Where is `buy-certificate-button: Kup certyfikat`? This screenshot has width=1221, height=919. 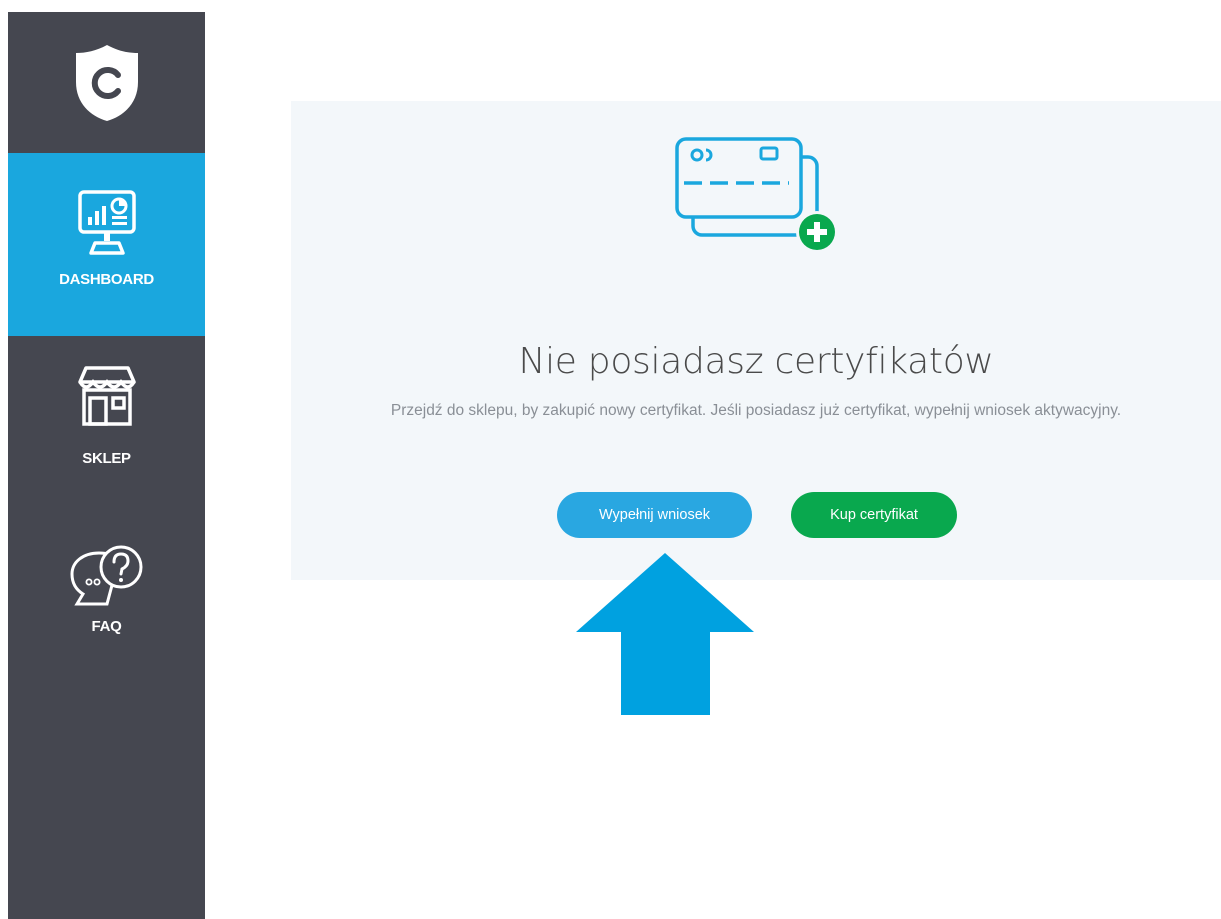
buy-certificate-button: Kup certyfikat is located at coordinates (874, 515).